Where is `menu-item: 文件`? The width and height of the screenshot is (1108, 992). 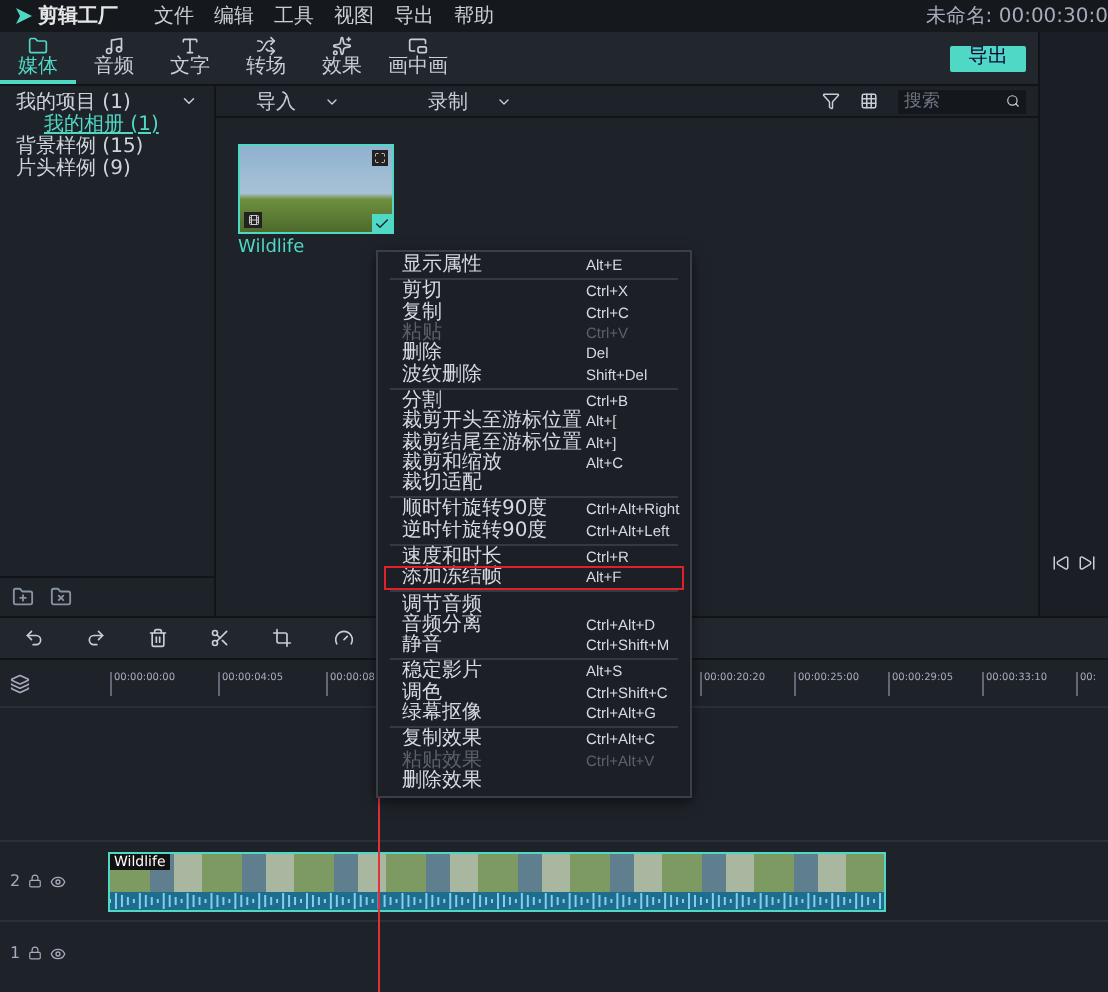 menu-item: 文件 is located at coordinates (174, 16).